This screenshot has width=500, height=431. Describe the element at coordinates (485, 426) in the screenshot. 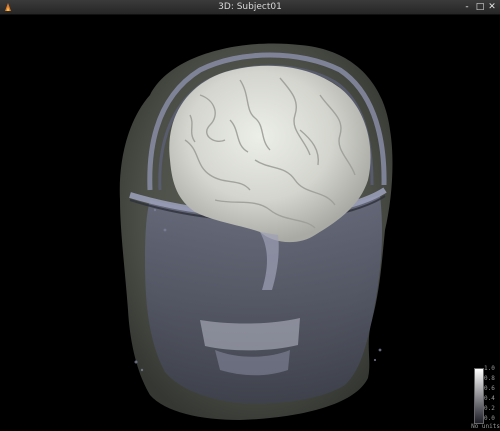

I see `colorbar-units: No units` at that location.